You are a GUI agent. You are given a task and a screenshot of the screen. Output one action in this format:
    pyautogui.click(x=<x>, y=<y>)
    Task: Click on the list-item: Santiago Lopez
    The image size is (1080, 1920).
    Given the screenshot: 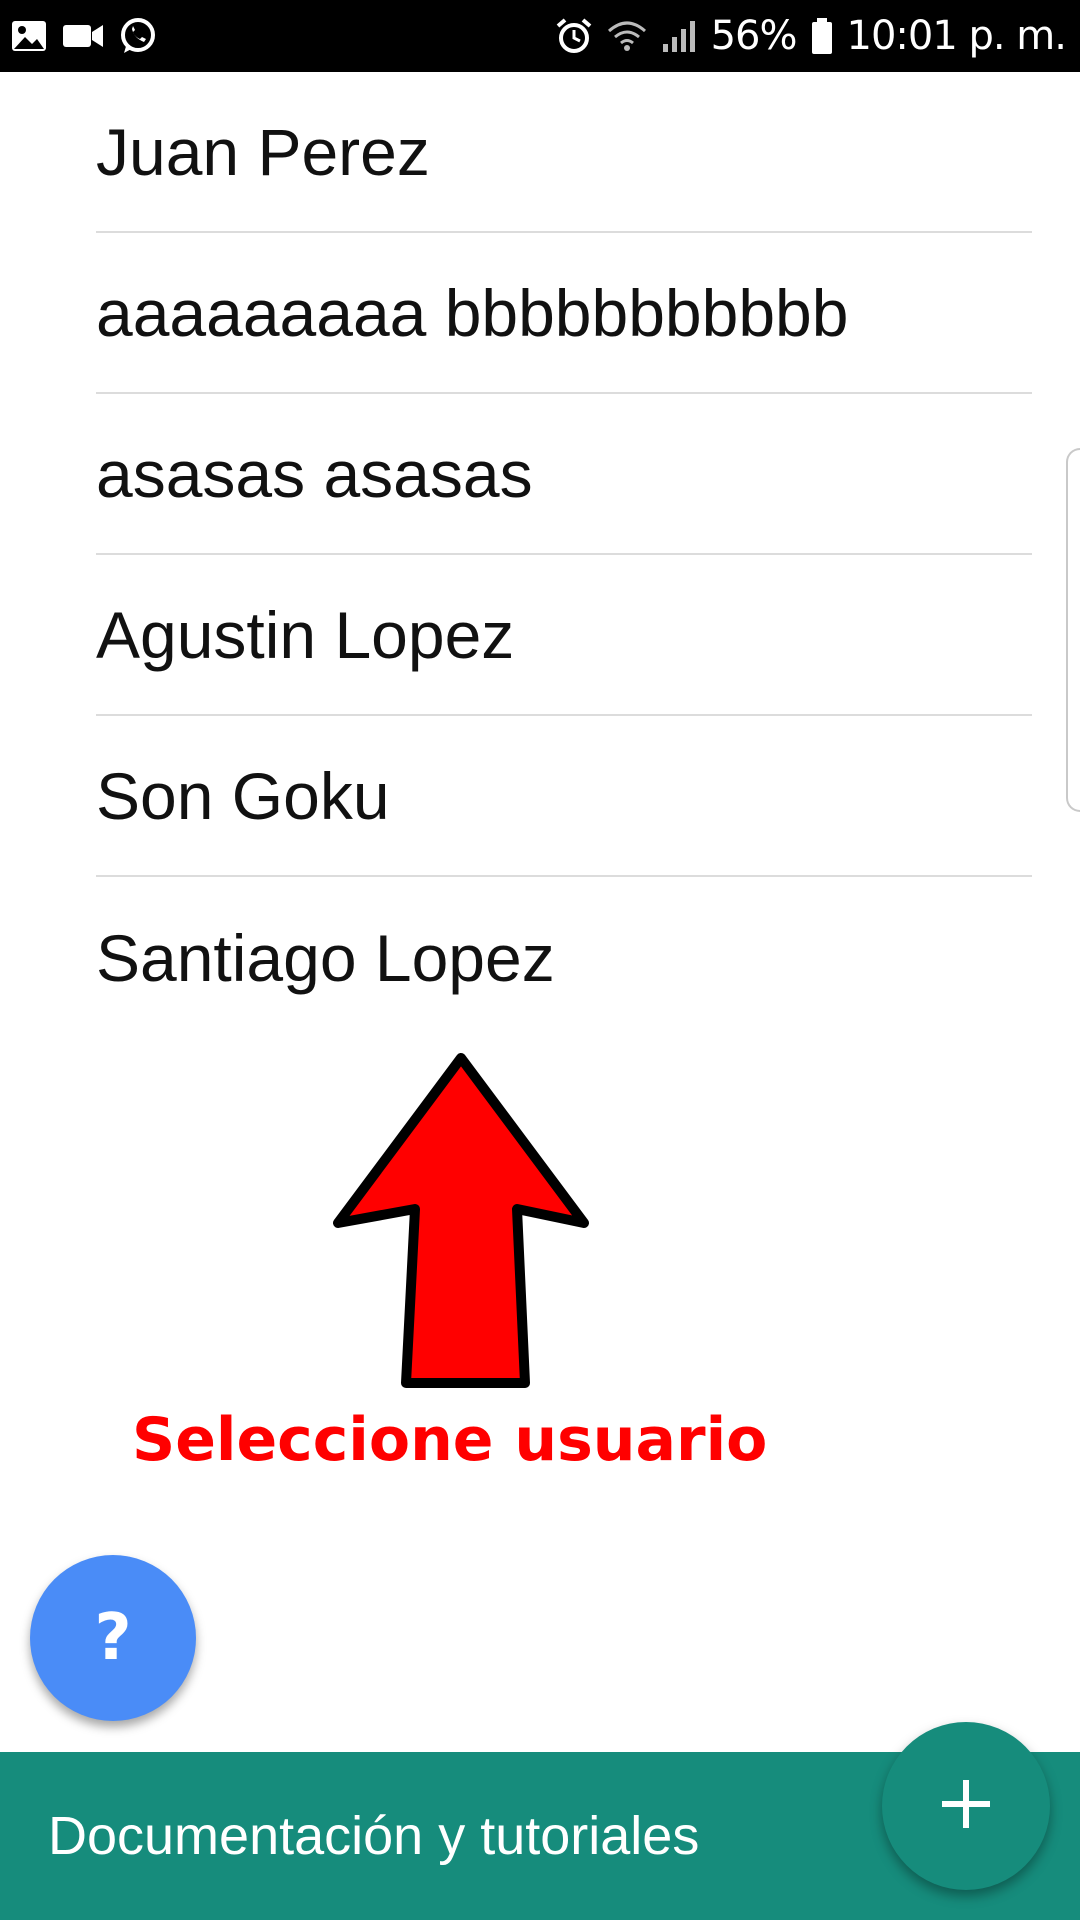 What is the action you would take?
    pyautogui.click(x=564, y=957)
    